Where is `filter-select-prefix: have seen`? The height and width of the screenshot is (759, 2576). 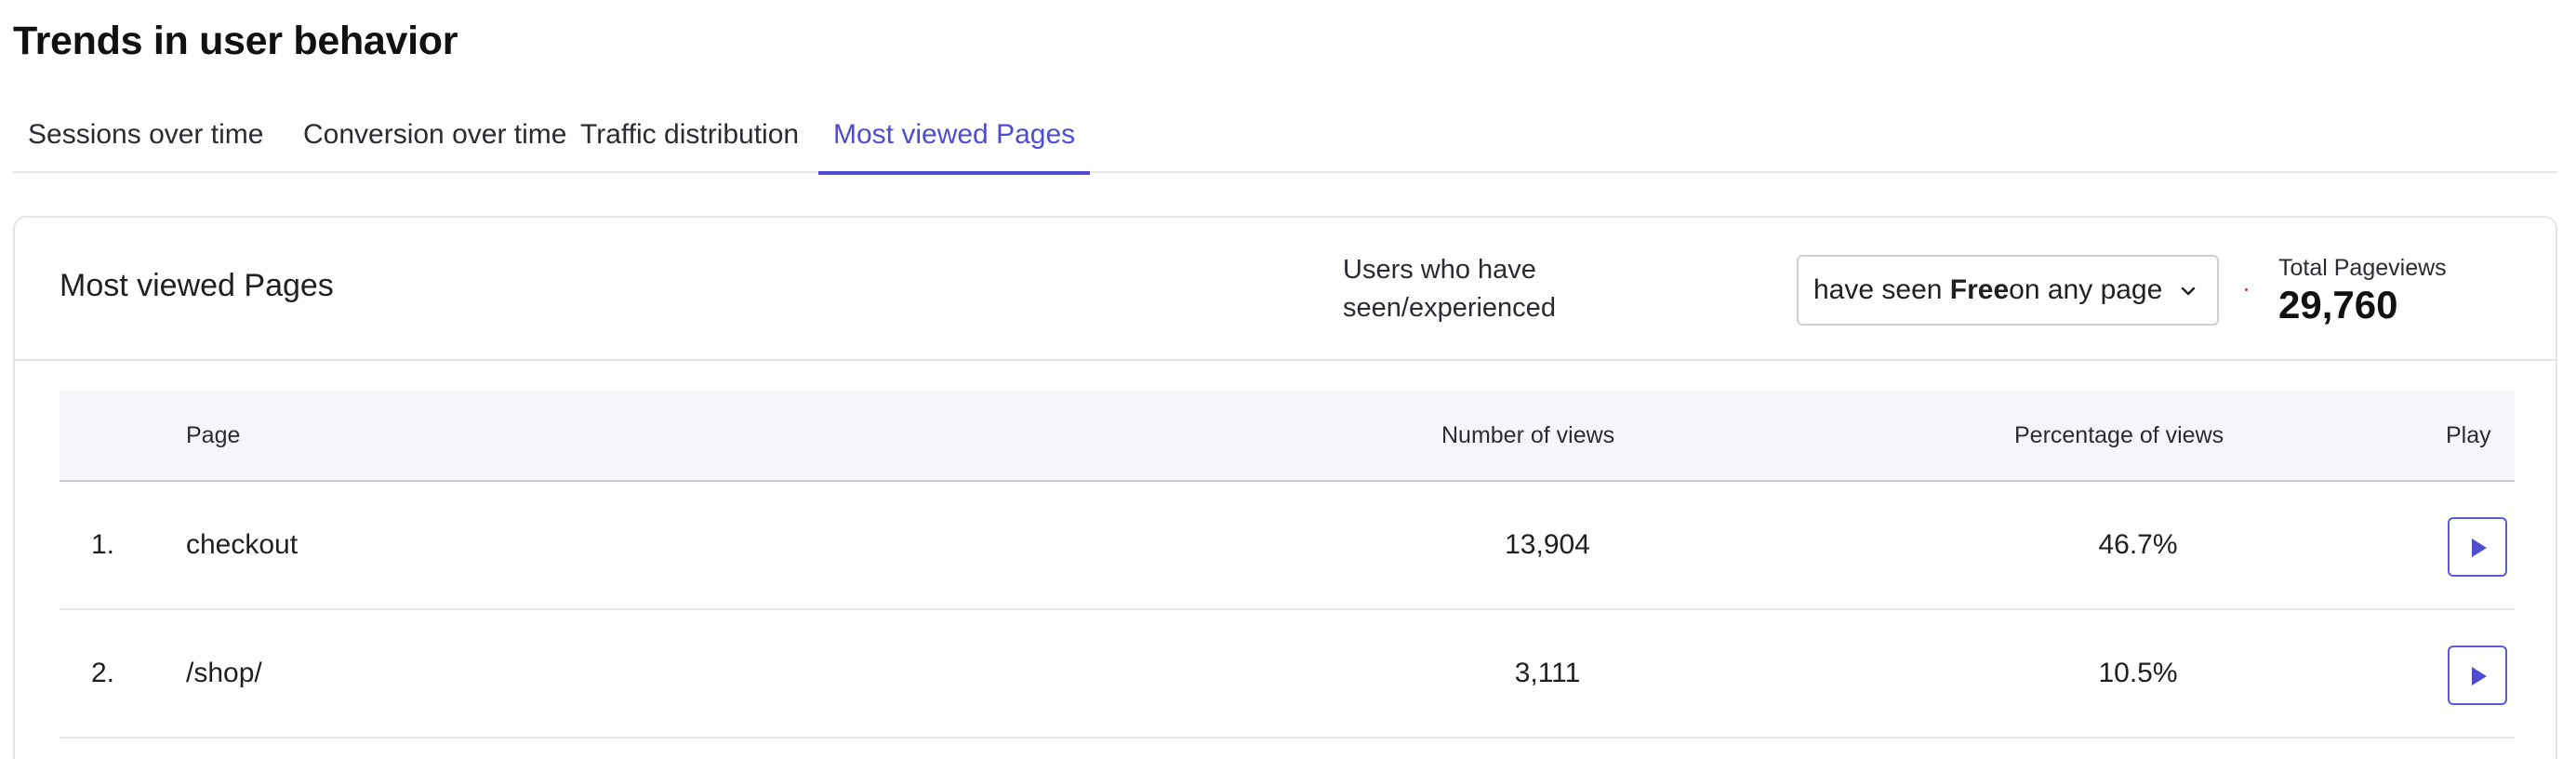
filter-select-prefix: have seen is located at coordinates (1881, 289).